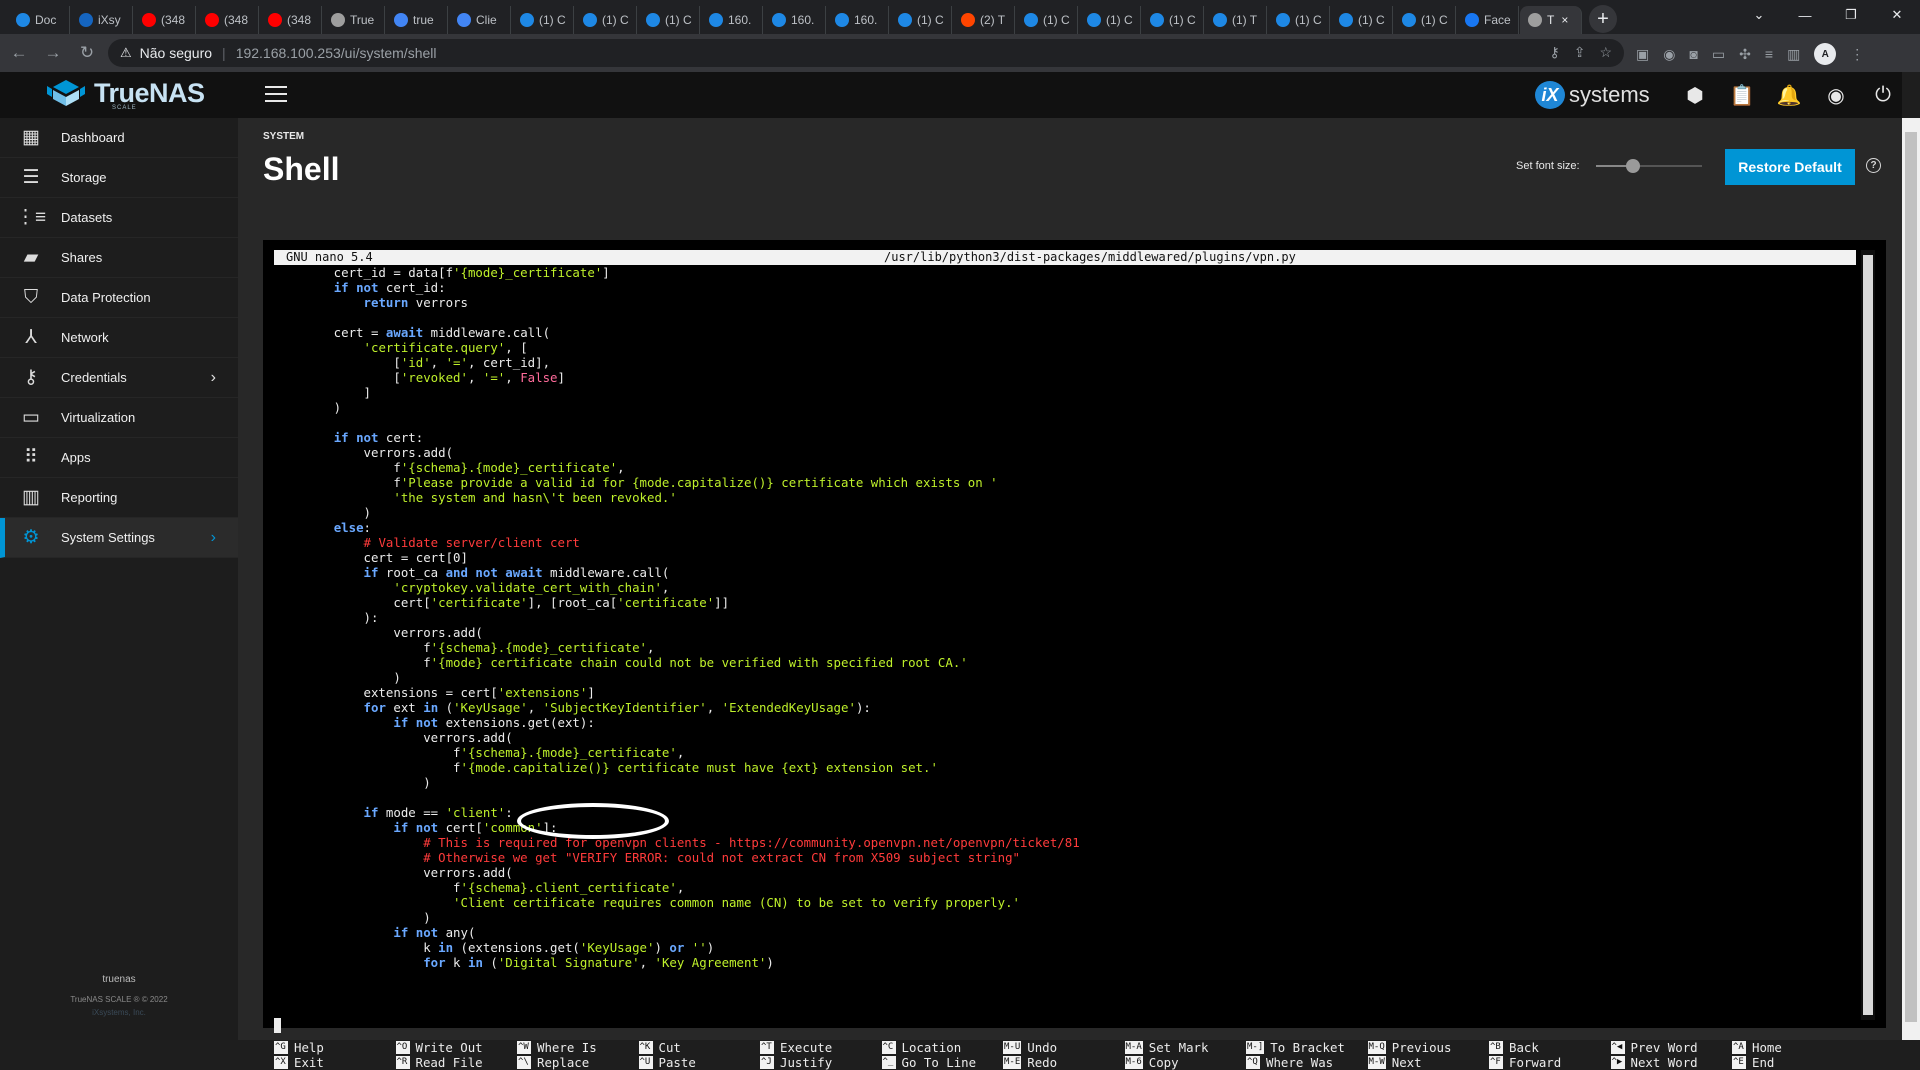  Describe the element at coordinates (1883, 95) in the screenshot. I see `power-icon: ⏻` at that location.